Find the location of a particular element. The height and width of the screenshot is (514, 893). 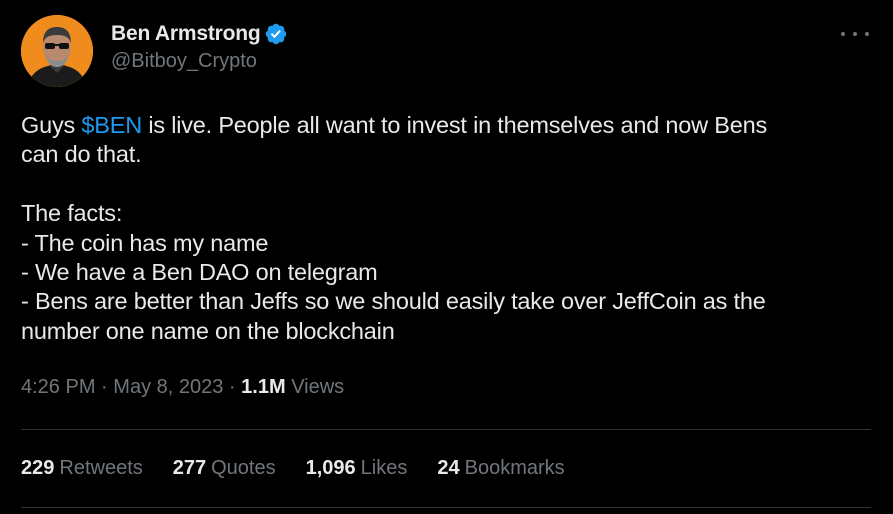

tweet-date: May 8, 2023 is located at coordinates (168, 387).